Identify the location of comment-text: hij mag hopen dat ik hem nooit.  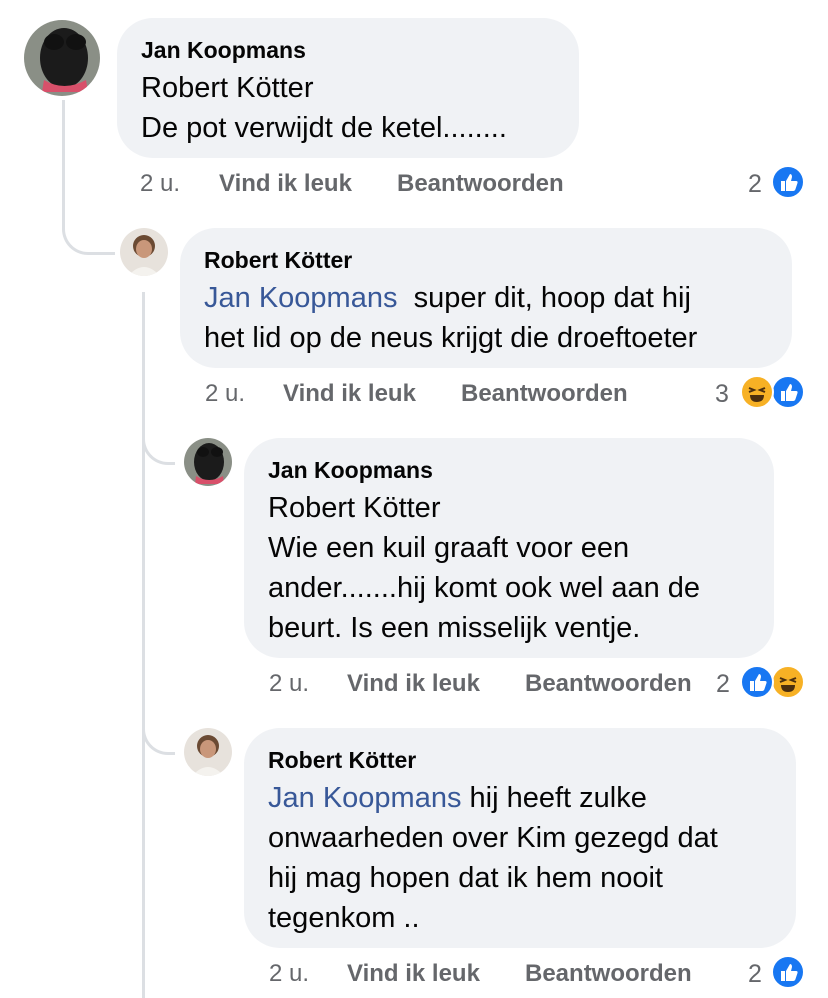
(465, 878).